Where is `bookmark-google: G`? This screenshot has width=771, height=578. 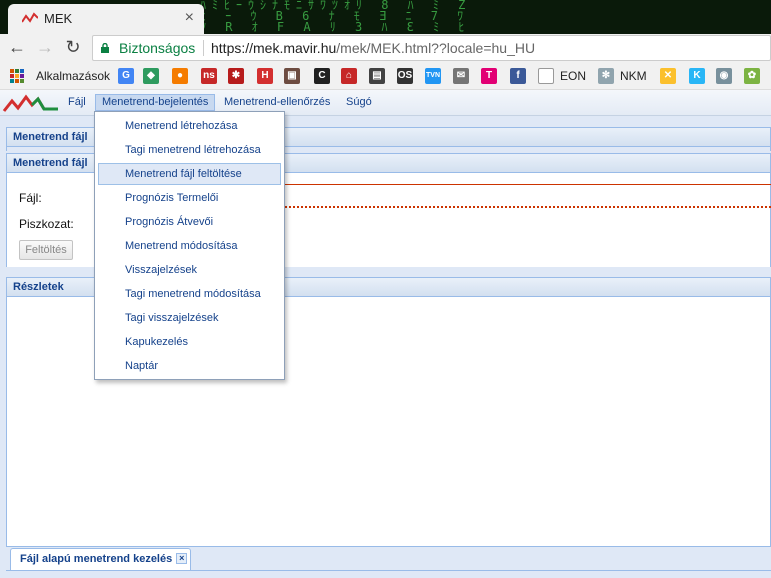
bookmark-google: G is located at coordinates (126, 76).